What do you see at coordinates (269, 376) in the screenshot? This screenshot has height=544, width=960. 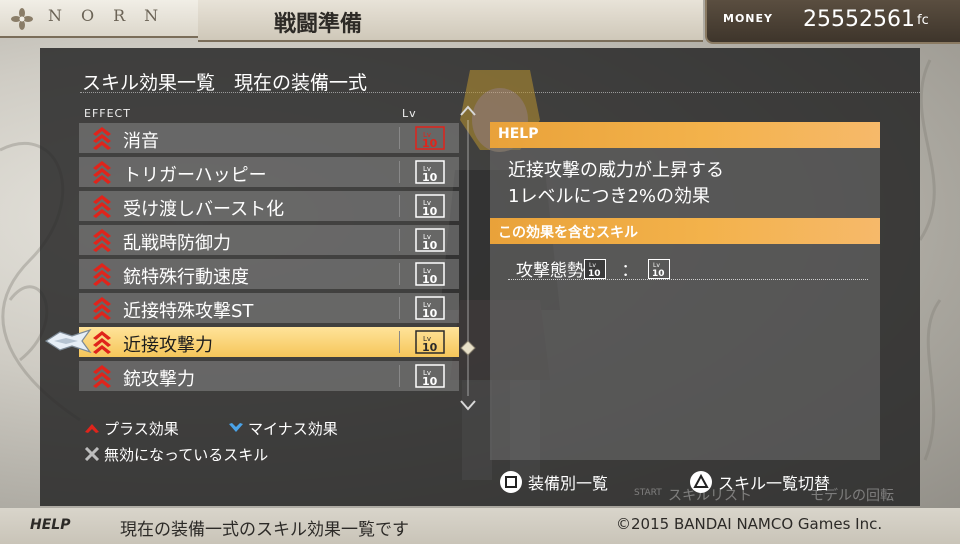 I see `effect-row: 銃攻撃力 Lv 10` at bounding box center [269, 376].